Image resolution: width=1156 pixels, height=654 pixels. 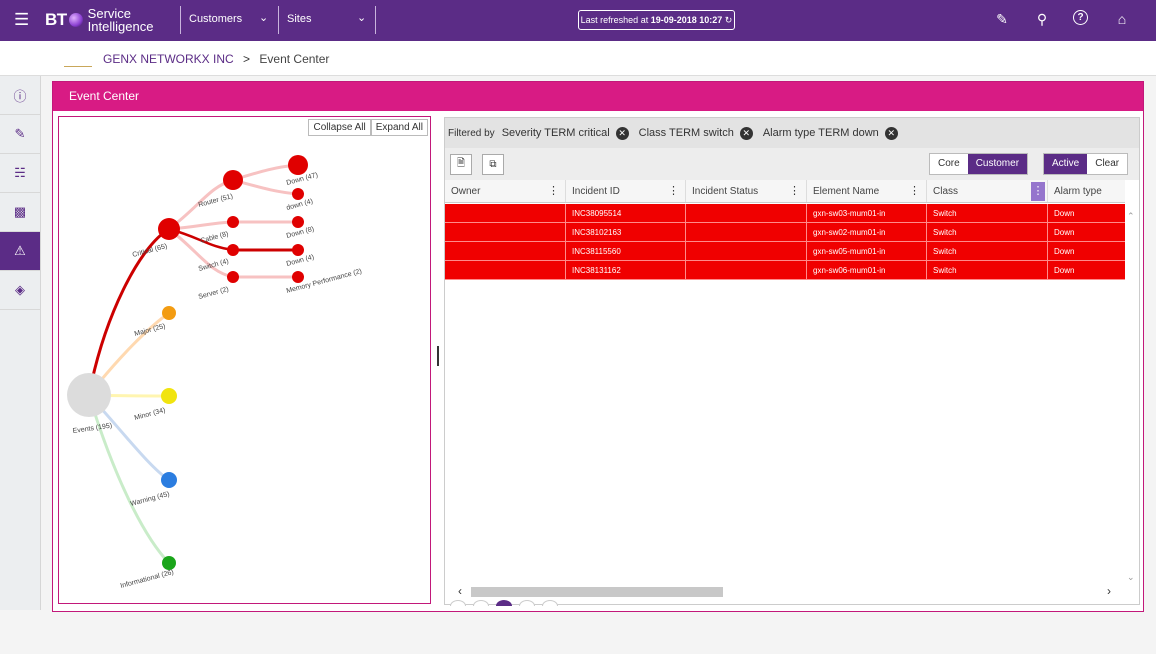 I want to click on grid-toolbar: 🗎 ⧉ Core Customer Active Clear, so click(x=792, y=164).